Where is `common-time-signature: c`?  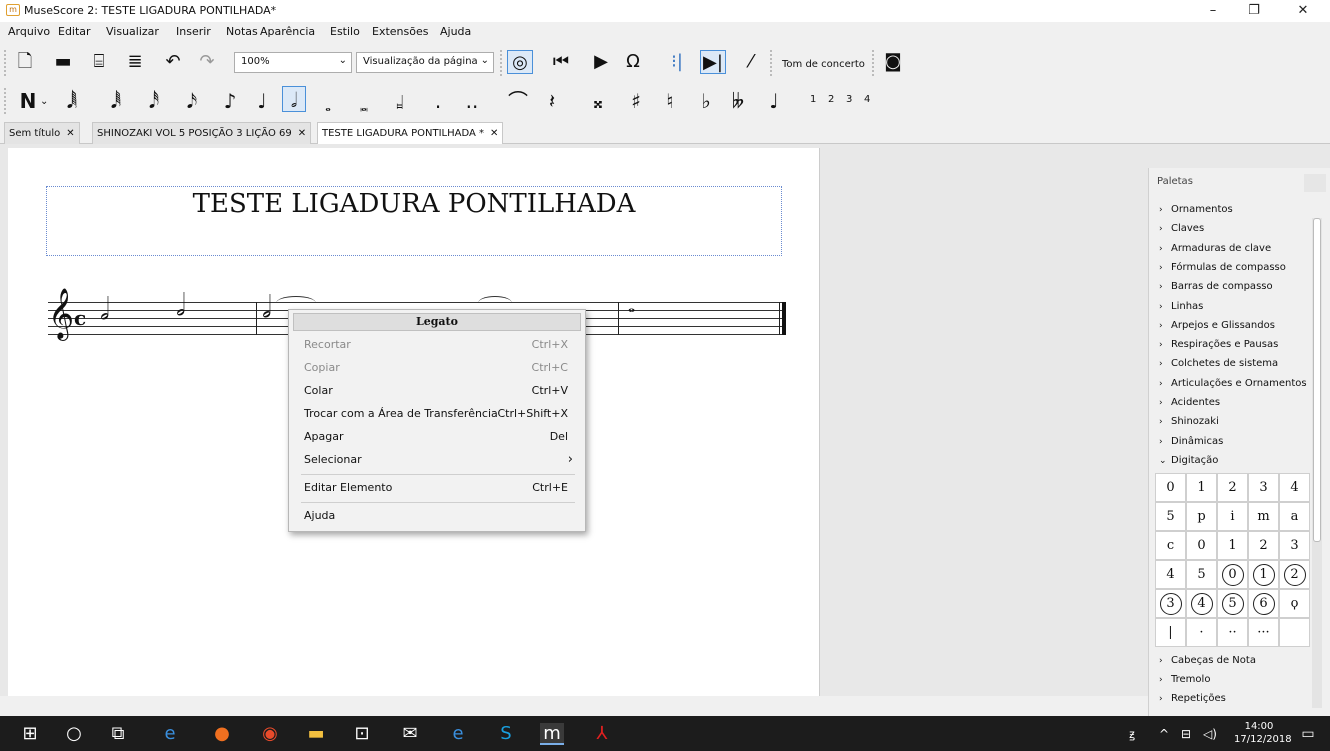 common-time-signature: c is located at coordinates (80, 318).